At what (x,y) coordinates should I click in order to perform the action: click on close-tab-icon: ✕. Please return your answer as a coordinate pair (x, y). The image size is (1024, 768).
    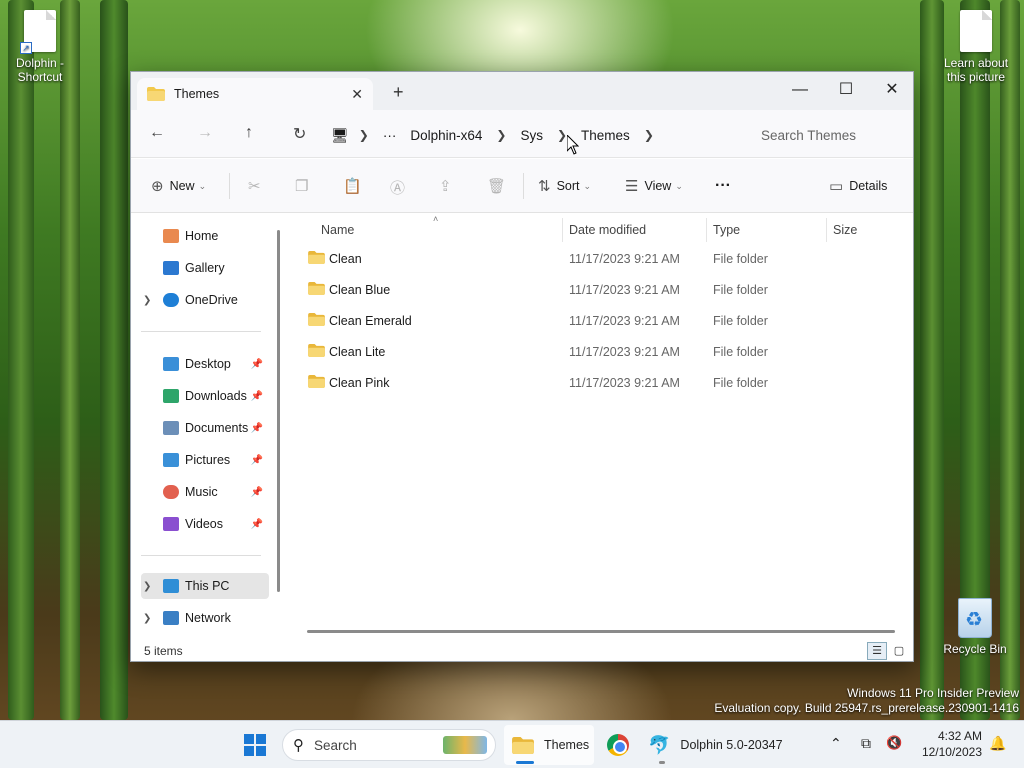
    Looking at the image, I should click on (357, 94).